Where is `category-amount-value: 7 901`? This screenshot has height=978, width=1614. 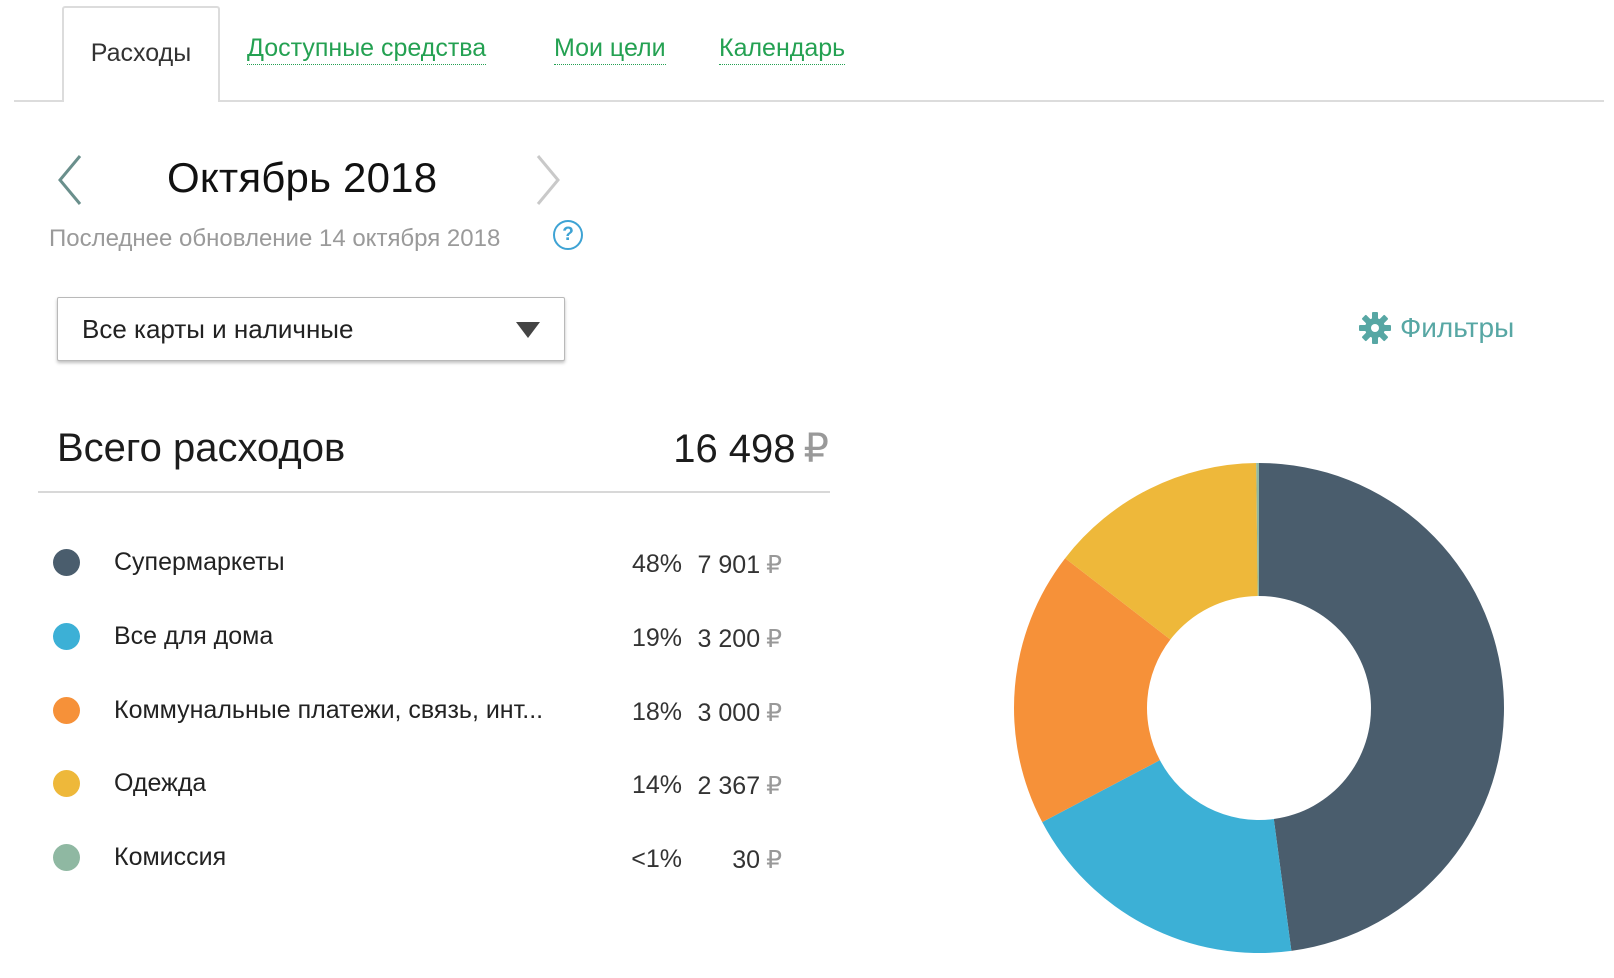
category-amount-value: 7 901 is located at coordinates (729, 565).